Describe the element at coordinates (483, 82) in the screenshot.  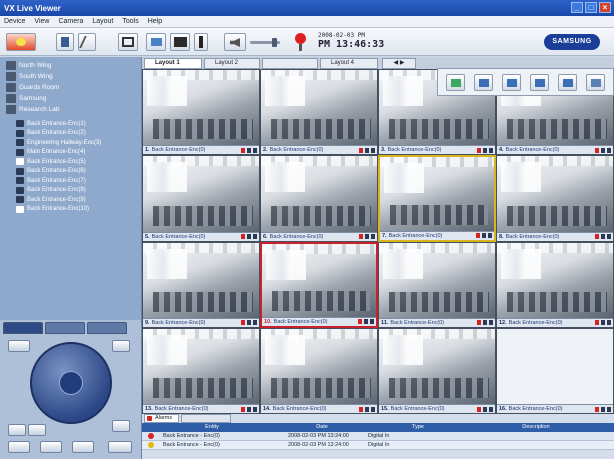
I see `screen-2x2-button` at that location.